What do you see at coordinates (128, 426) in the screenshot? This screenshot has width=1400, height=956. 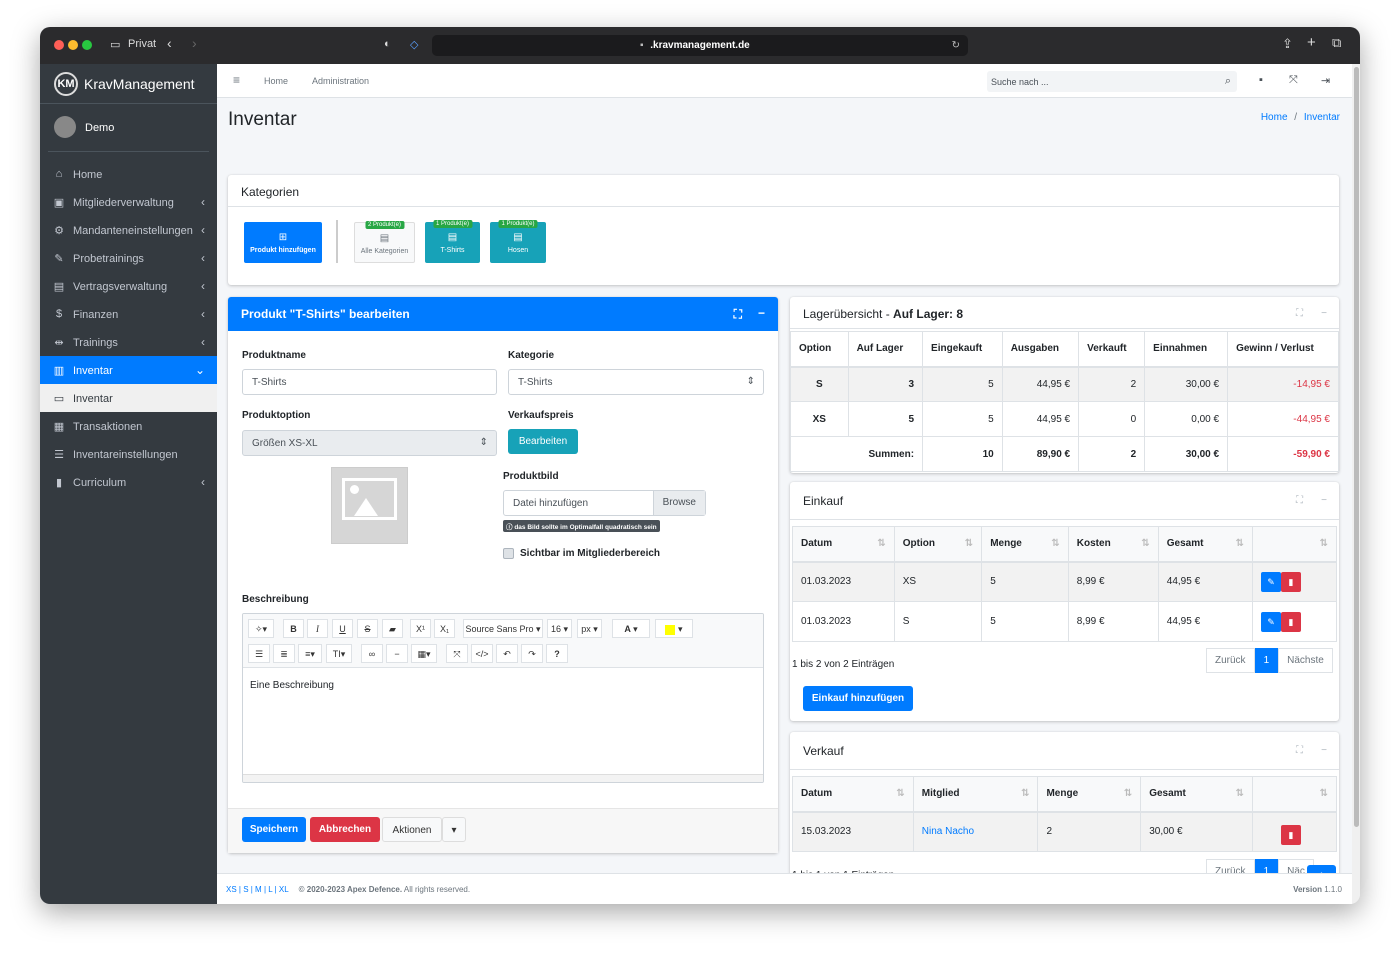 I see `sidebar-item-transaktionen: ▦ Transaktionen` at bounding box center [128, 426].